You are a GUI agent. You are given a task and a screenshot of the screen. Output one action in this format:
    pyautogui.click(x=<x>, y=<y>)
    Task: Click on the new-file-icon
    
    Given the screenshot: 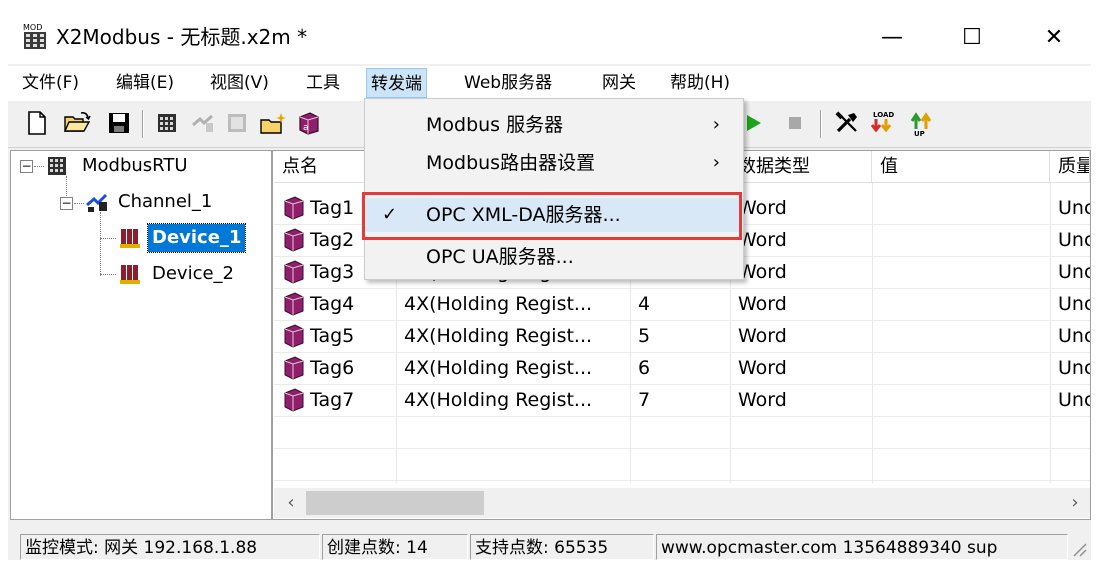 What is the action you would take?
    pyautogui.click(x=37, y=123)
    